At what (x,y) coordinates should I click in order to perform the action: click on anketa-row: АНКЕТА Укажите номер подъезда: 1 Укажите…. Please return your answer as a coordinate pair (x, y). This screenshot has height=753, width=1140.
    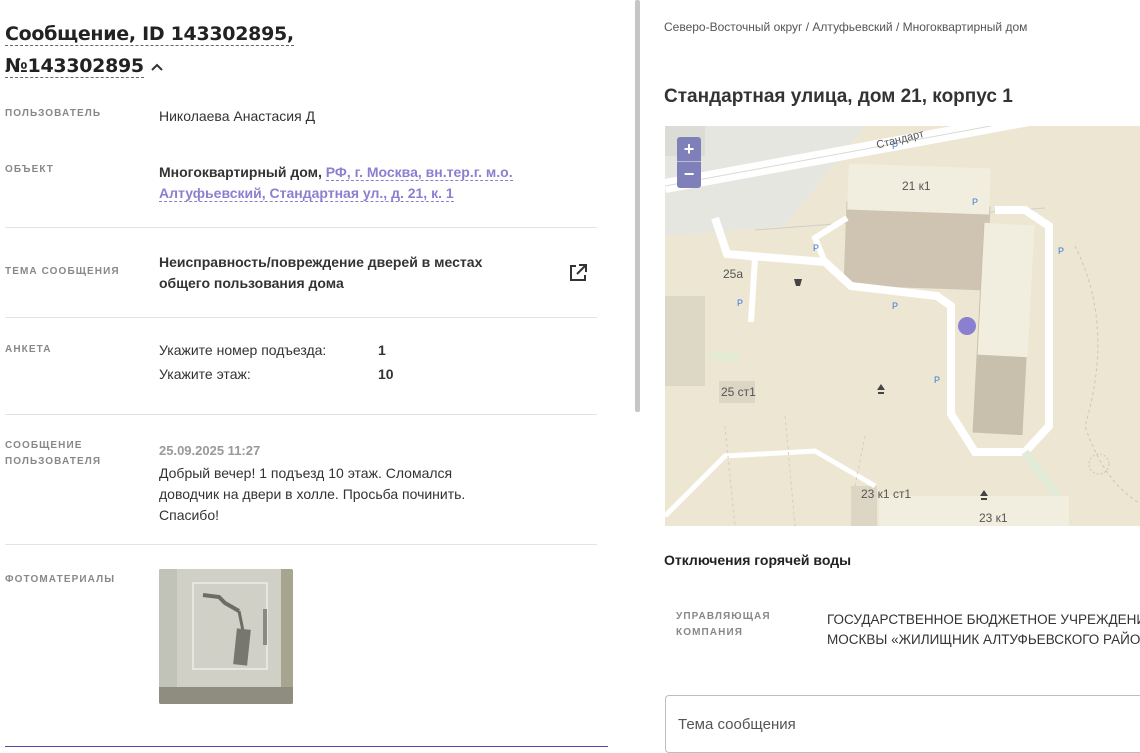
    Looking at the image, I should click on (301, 366).